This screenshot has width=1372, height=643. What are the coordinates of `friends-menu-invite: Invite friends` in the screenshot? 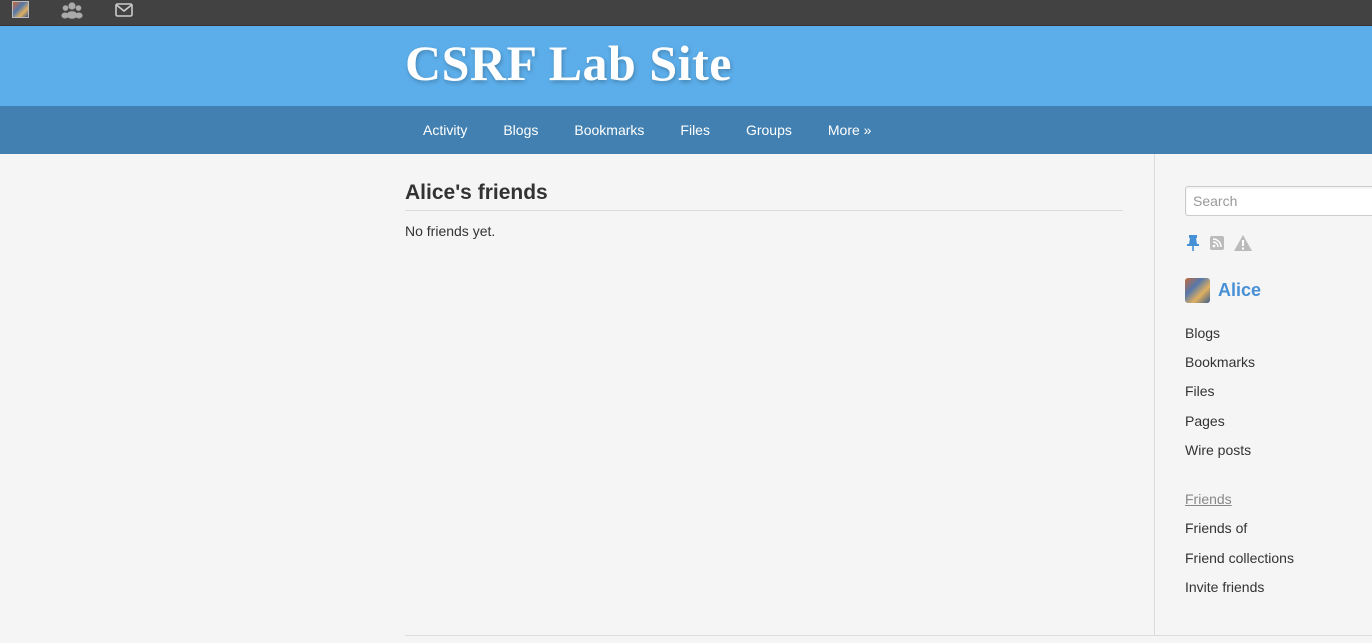 It's located at (1239, 591).